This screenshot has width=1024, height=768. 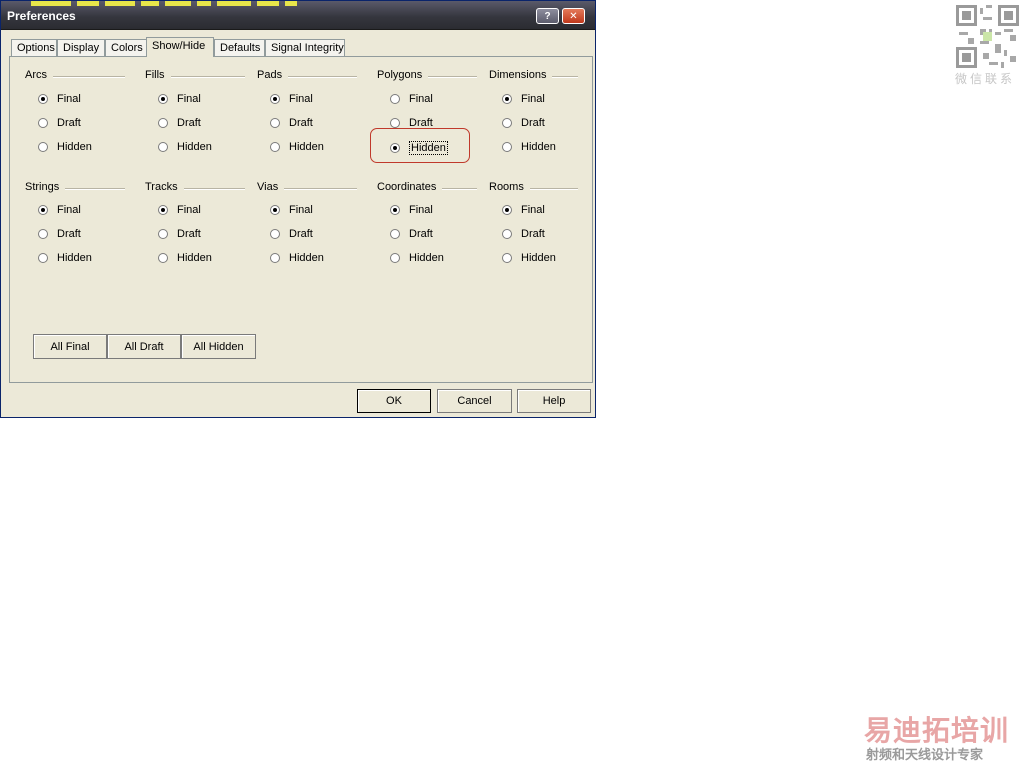 I want to click on radio-dimensions-draft: Draft, so click(x=523, y=123).